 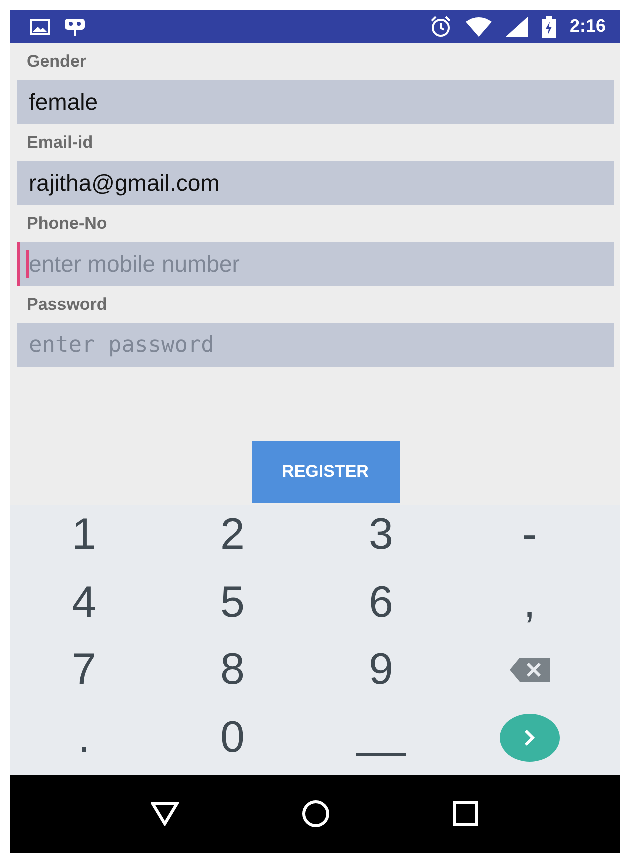 What do you see at coordinates (60, 143) in the screenshot?
I see `field-label: Email-id` at bounding box center [60, 143].